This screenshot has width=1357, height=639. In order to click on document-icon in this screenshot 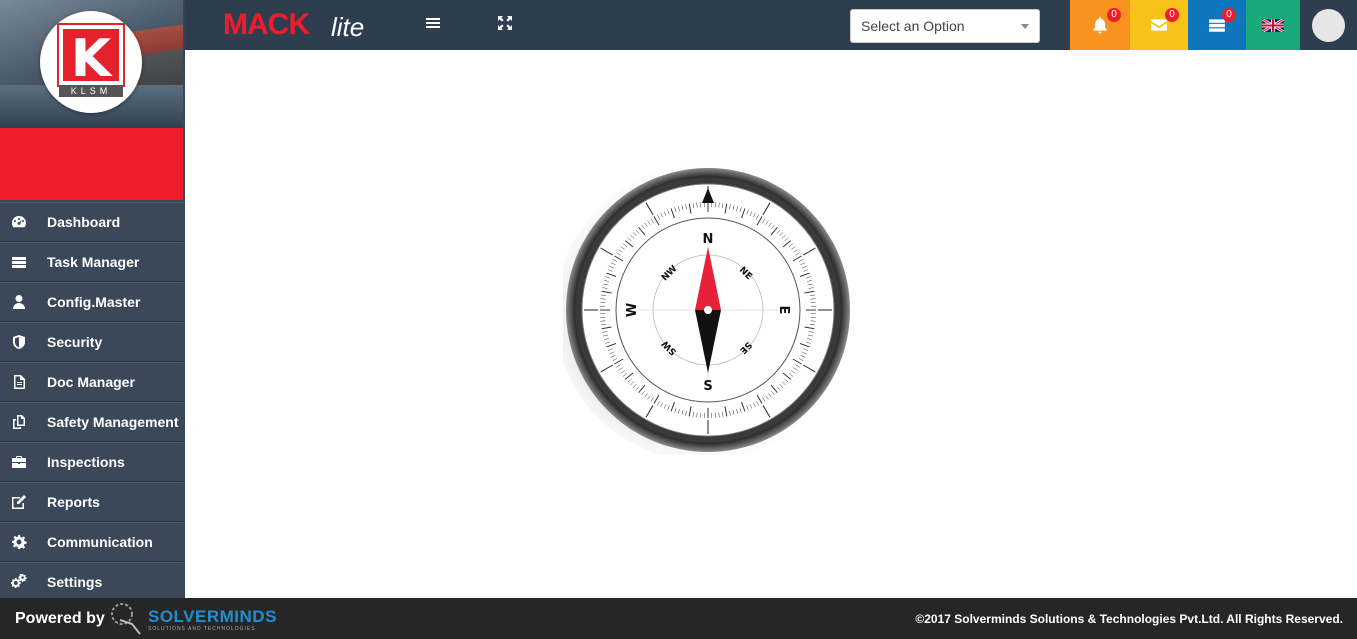, I will do `click(23, 382)`.